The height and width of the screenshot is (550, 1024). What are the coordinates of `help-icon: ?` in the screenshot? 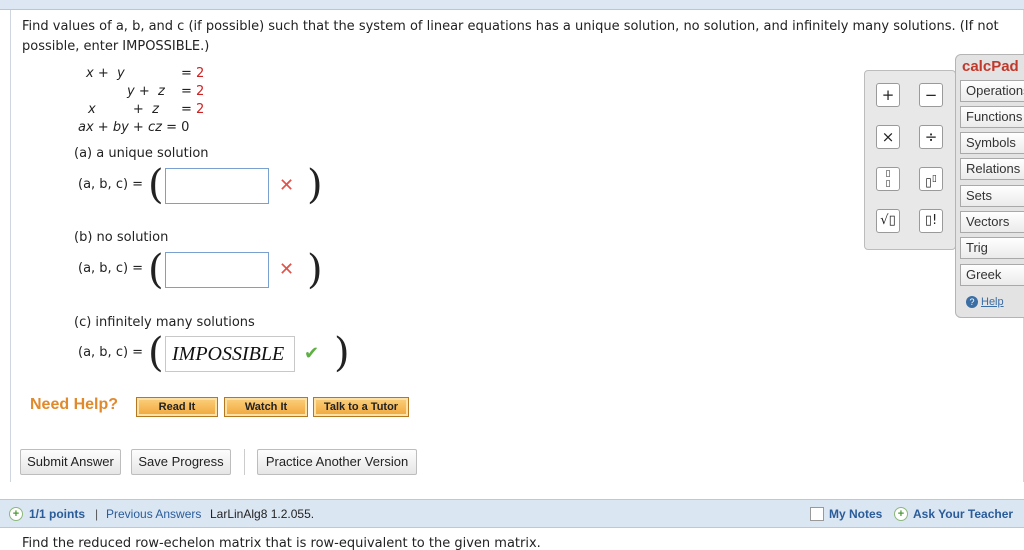 It's located at (972, 302).